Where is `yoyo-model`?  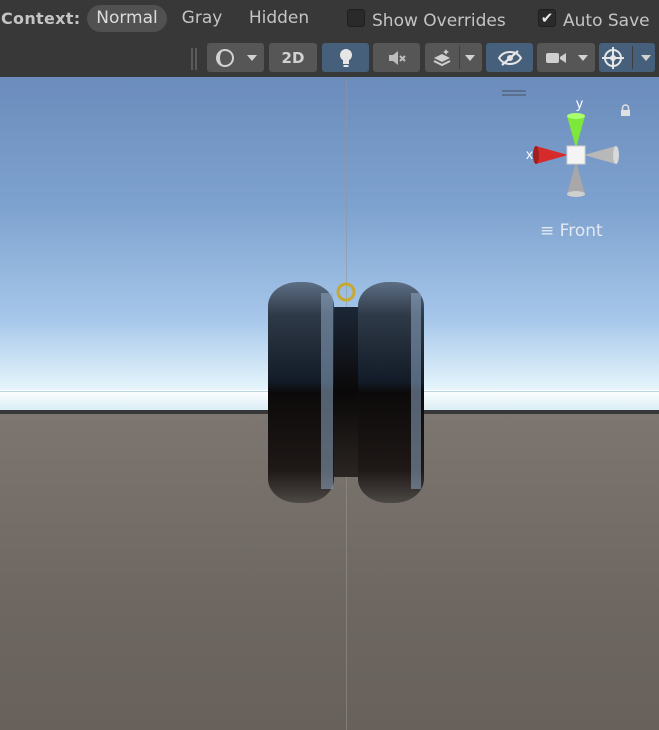 yoyo-model is located at coordinates (347, 391).